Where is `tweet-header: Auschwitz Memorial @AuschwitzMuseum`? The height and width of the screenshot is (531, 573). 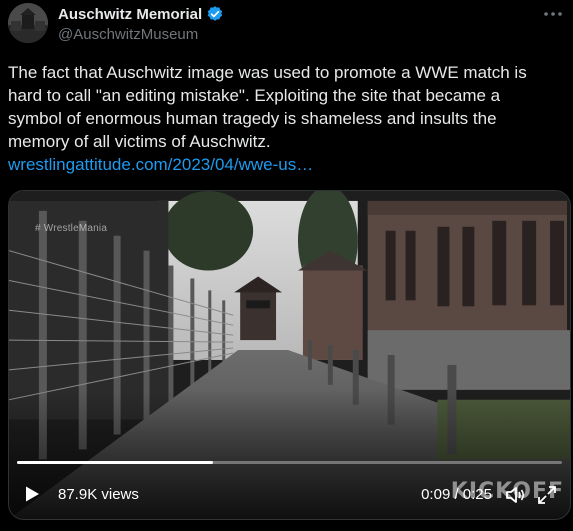
tweet-header: Auschwitz Memorial @AuschwitzMuseum is located at coordinates (295, 23).